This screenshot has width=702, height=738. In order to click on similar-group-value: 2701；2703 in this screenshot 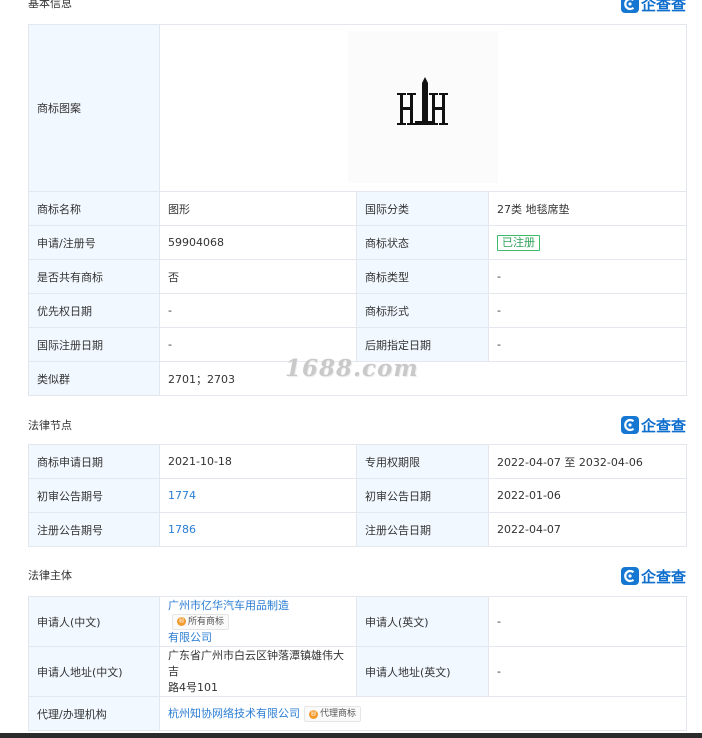, I will do `click(423, 378)`.